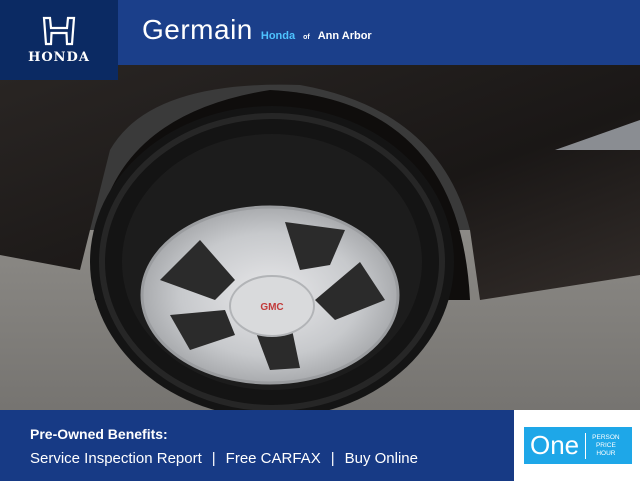 The height and width of the screenshot is (481, 640). I want to click on one-badge-divider, so click(586, 445).